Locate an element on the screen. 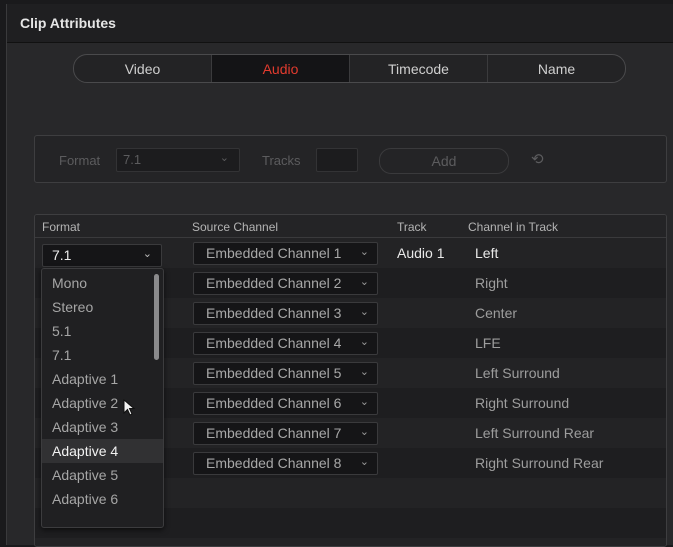 The image size is (673, 547). source-channel-select: Embedded Channel 4 ⌄ is located at coordinates (285, 343).